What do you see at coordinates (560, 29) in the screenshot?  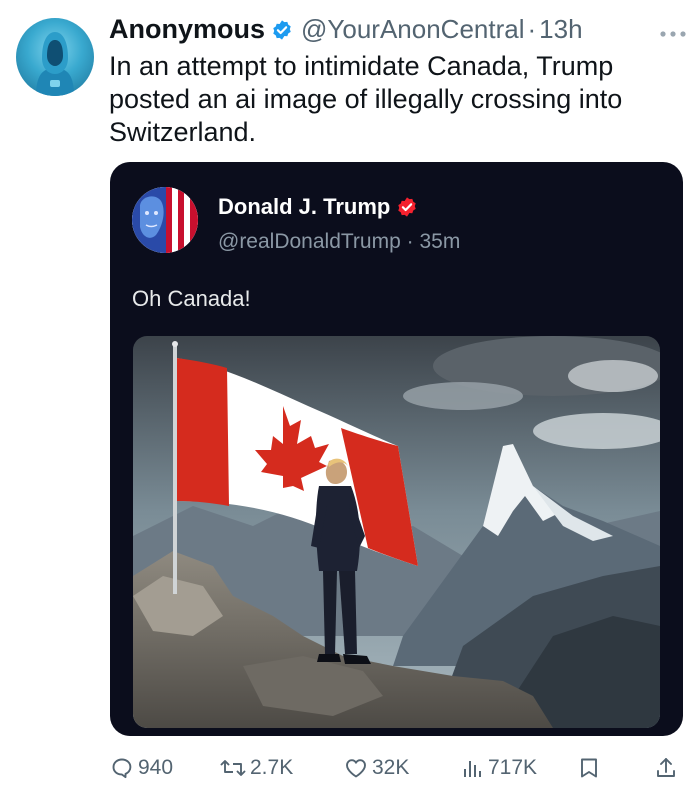 I see `tweet-timestamp: 13h` at bounding box center [560, 29].